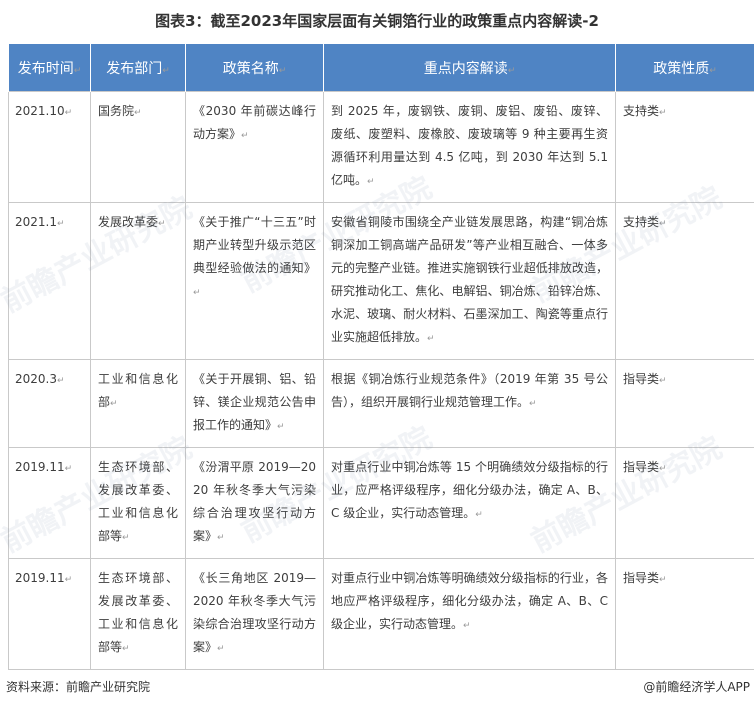 The width and height of the screenshot is (754, 706). What do you see at coordinates (684, 68) in the screenshot?
I see `header-policy-type: 政策性质↵` at bounding box center [684, 68].